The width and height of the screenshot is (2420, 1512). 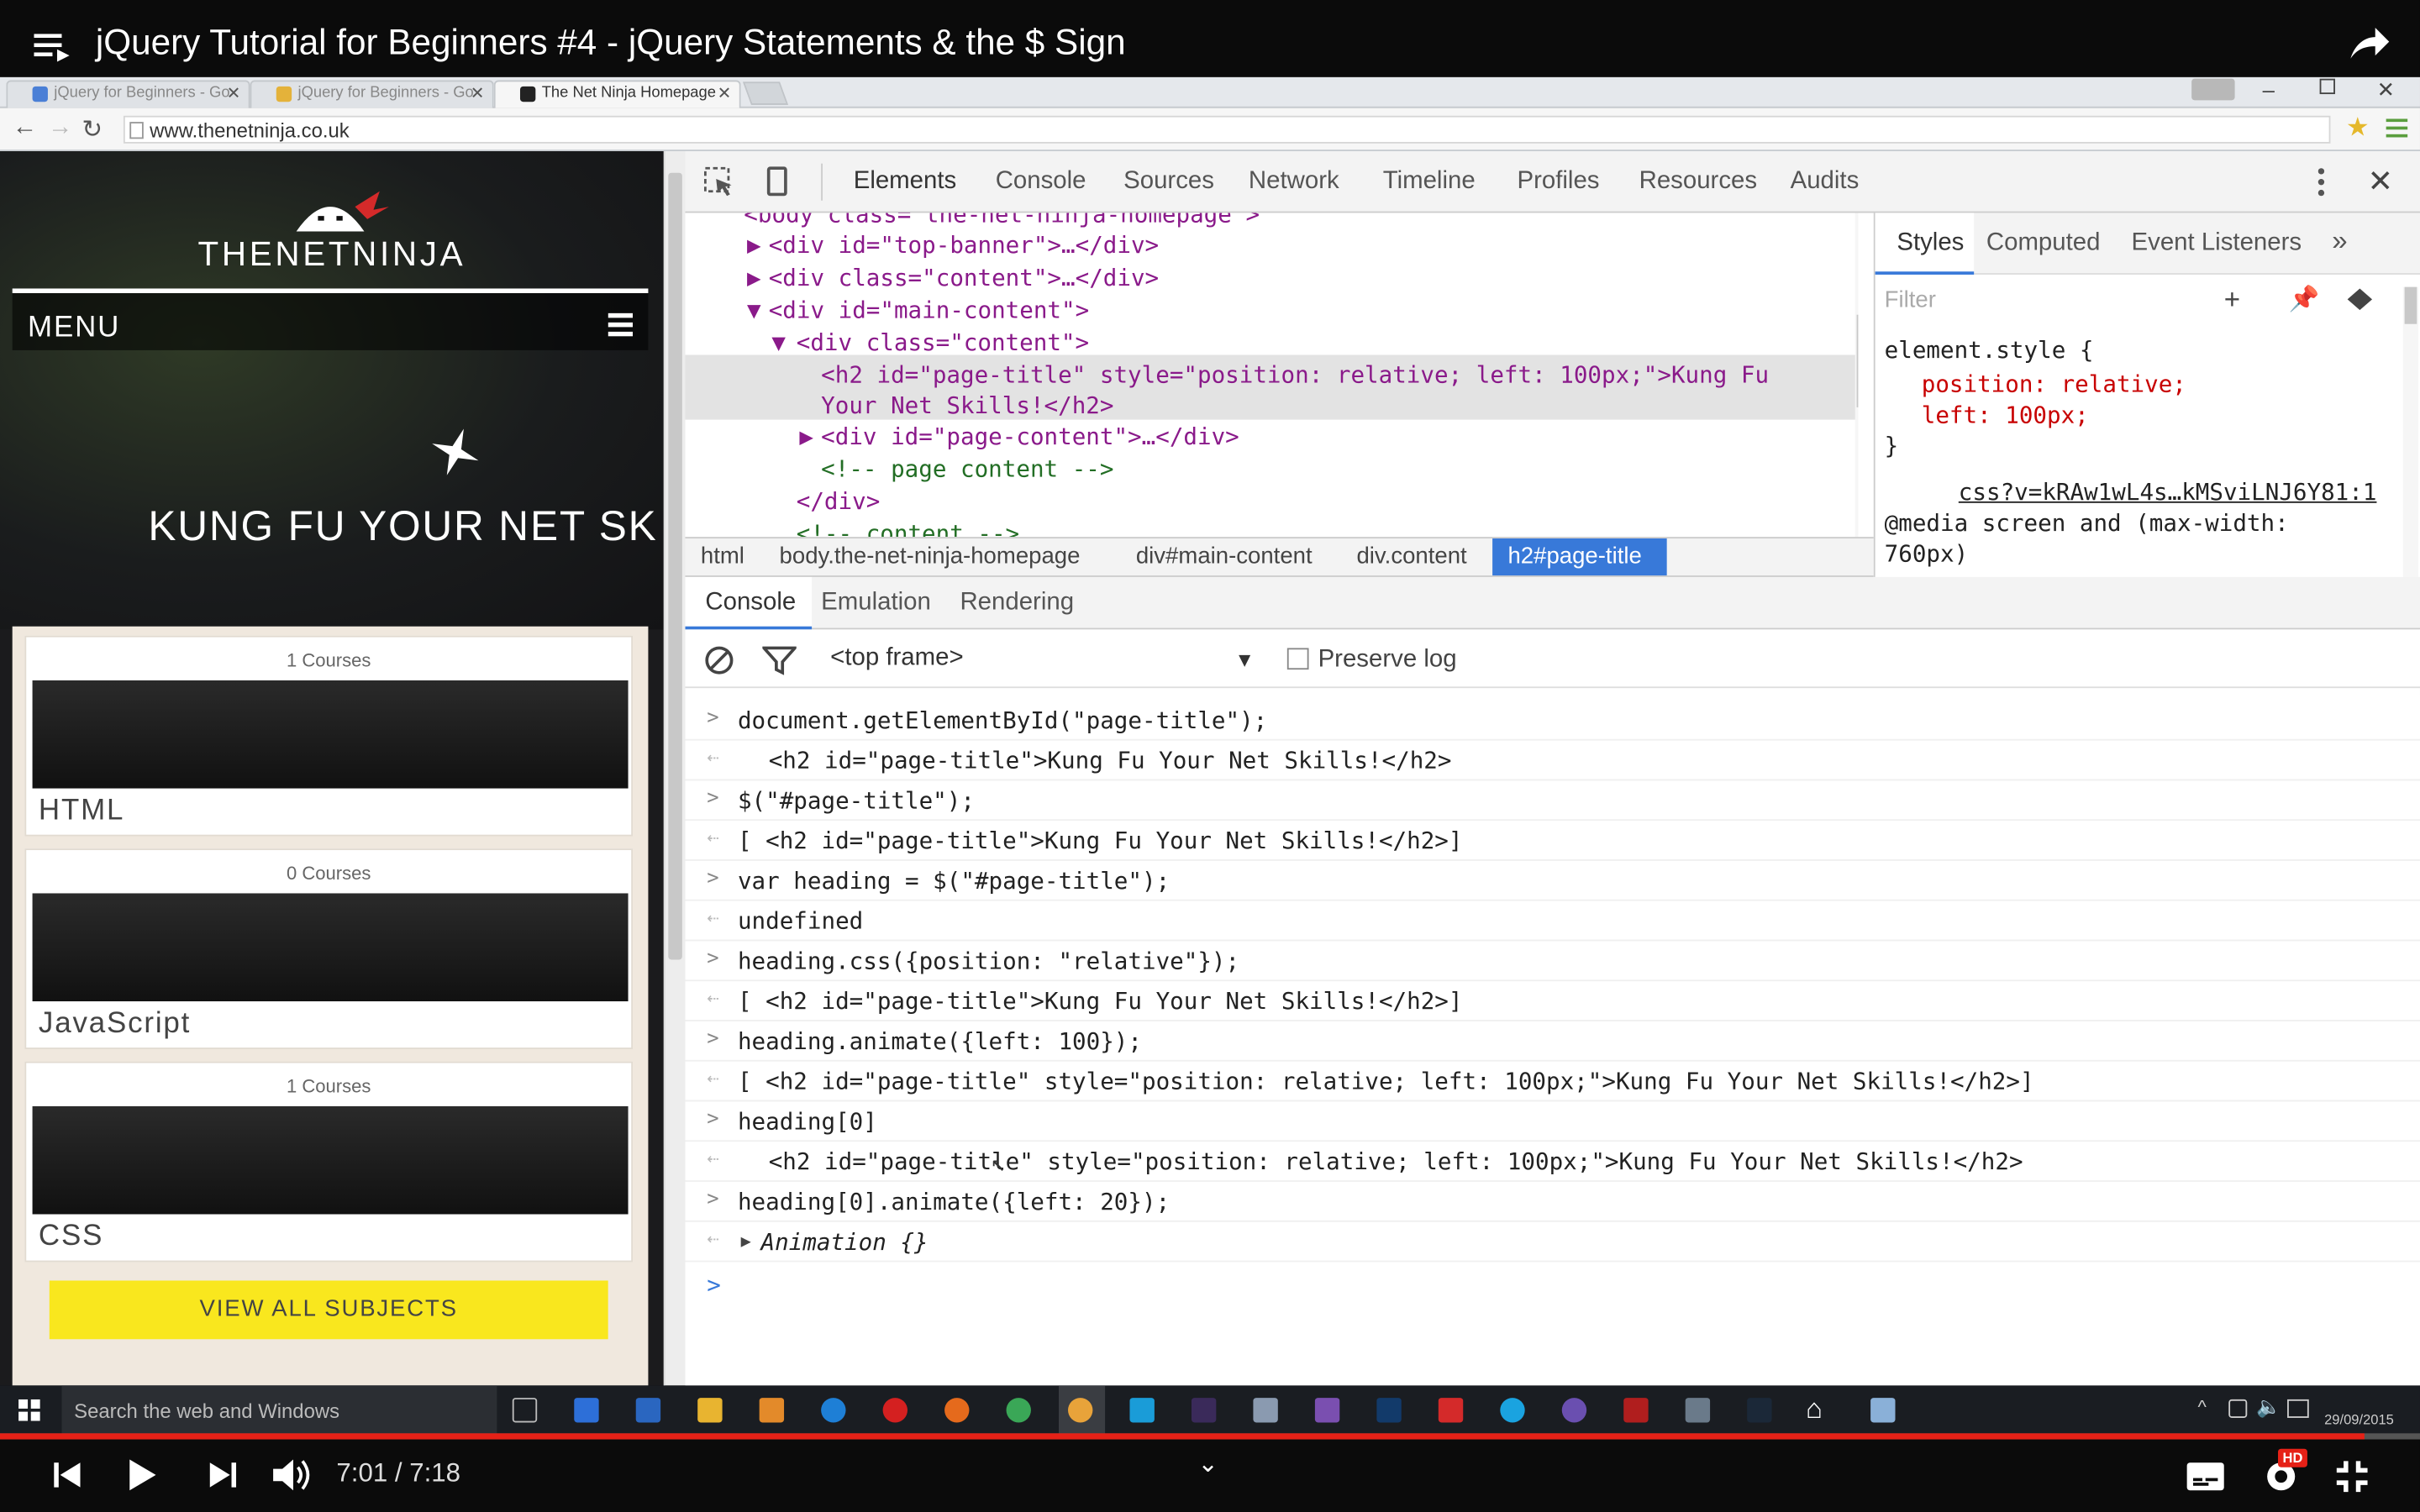 What do you see at coordinates (1989, 350) in the screenshot?
I see `style-rule-selector: element.style {` at bounding box center [1989, 350].